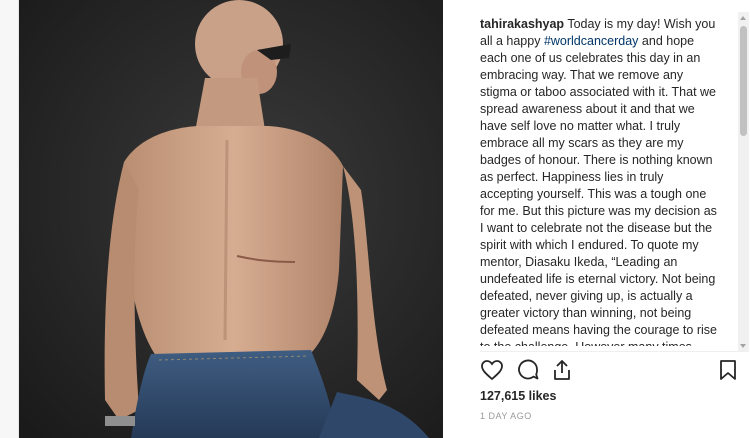 This screenshot has width=750, height=438. What do you see at coordinates (518, 396) in the screenshot?
I see `like-count: 127,615 likes` at bounding box center [518, 396].